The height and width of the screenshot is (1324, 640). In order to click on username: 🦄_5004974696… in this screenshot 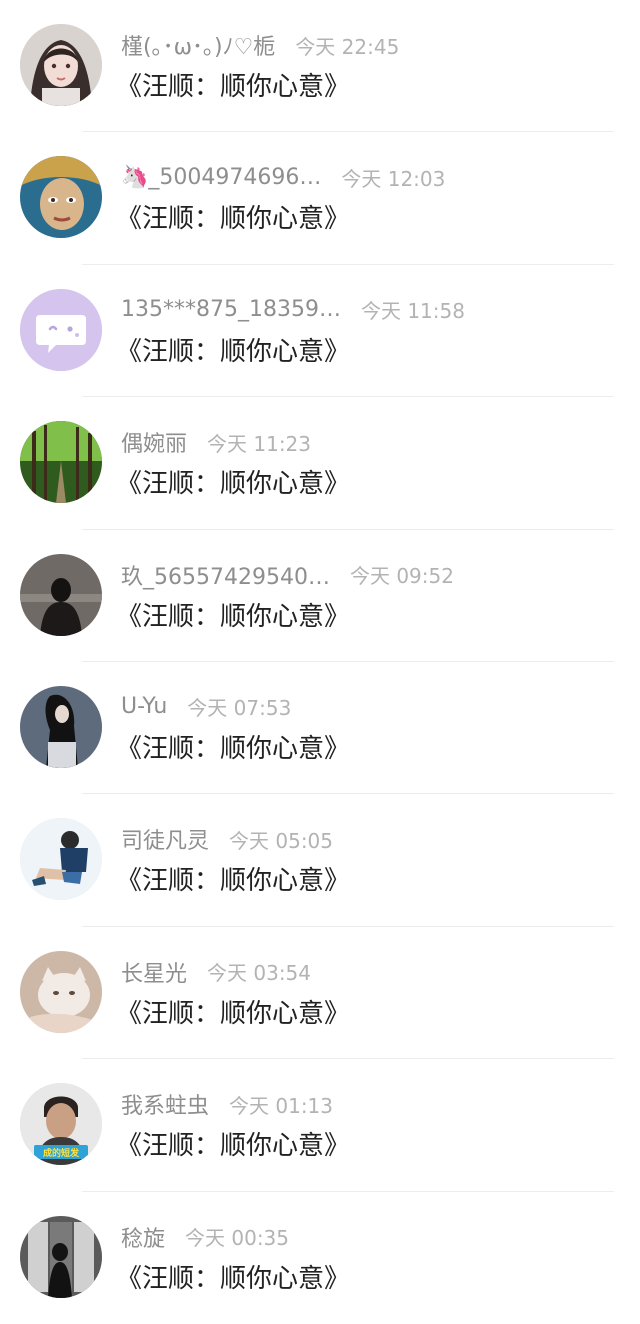, I will do `click(221, 177)`.